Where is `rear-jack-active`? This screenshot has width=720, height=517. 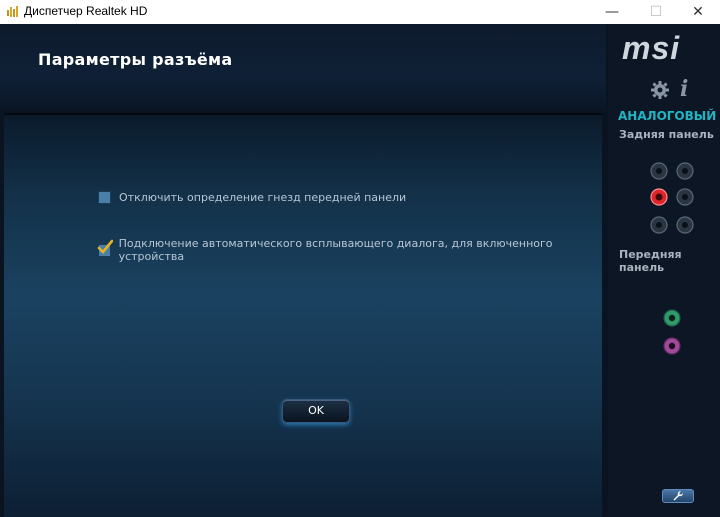
rear-jack-active is located at coordinates (659, 197).